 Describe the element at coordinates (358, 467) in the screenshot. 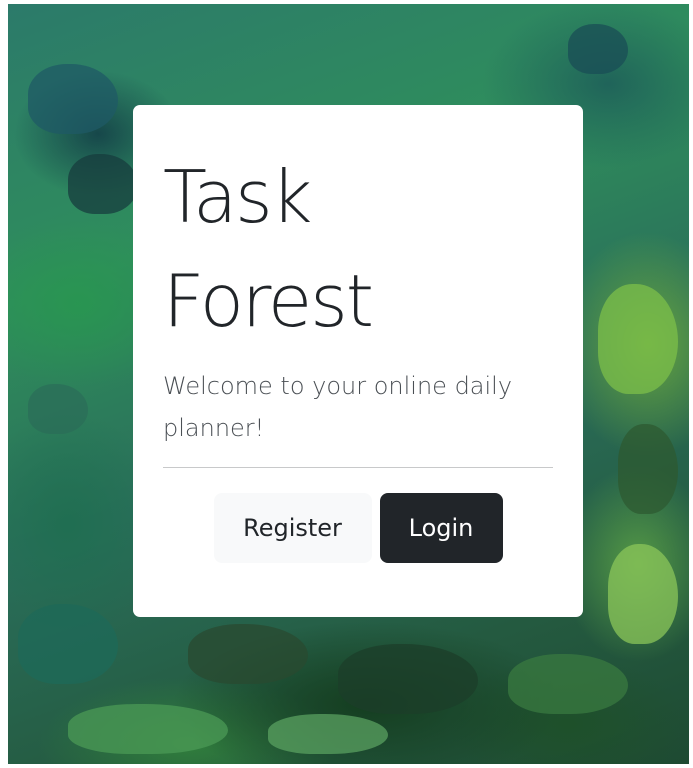

I see `divider` at that location.